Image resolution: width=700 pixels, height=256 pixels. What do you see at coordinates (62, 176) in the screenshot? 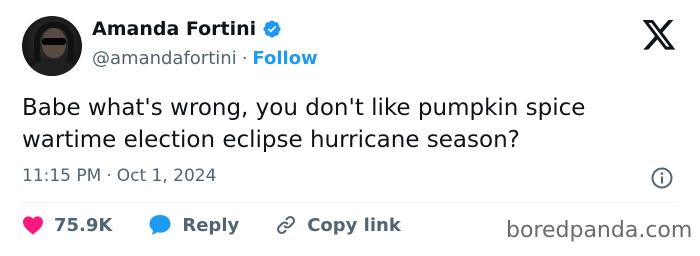
I see `tweet-time: 11:15 PM` at bounding box center [62, 176].